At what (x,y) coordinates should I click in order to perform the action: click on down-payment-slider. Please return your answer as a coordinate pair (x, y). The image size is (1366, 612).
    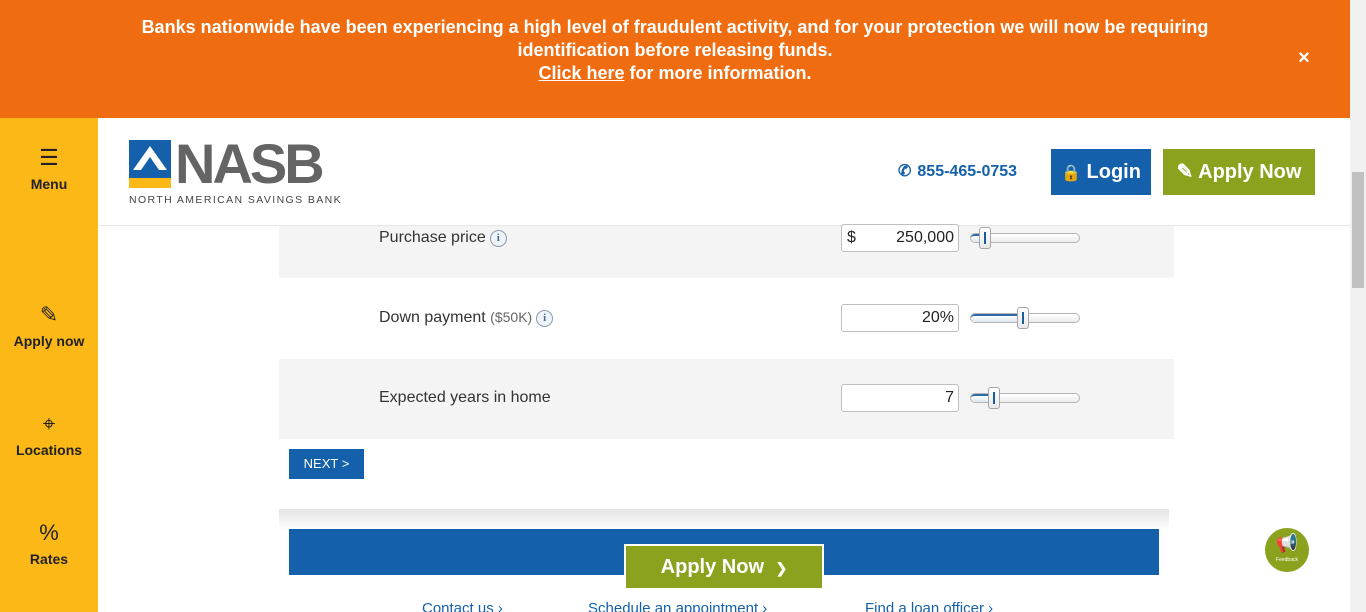
    Looking at the image, I should click on (1025, 318).